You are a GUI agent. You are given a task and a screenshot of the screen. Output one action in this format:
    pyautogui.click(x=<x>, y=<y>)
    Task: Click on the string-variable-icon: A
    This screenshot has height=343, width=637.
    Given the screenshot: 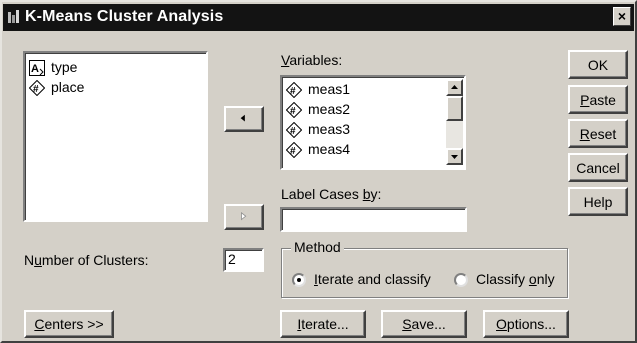 What is the action you would take?
    pyautogui.click(x=37, y=68)
    